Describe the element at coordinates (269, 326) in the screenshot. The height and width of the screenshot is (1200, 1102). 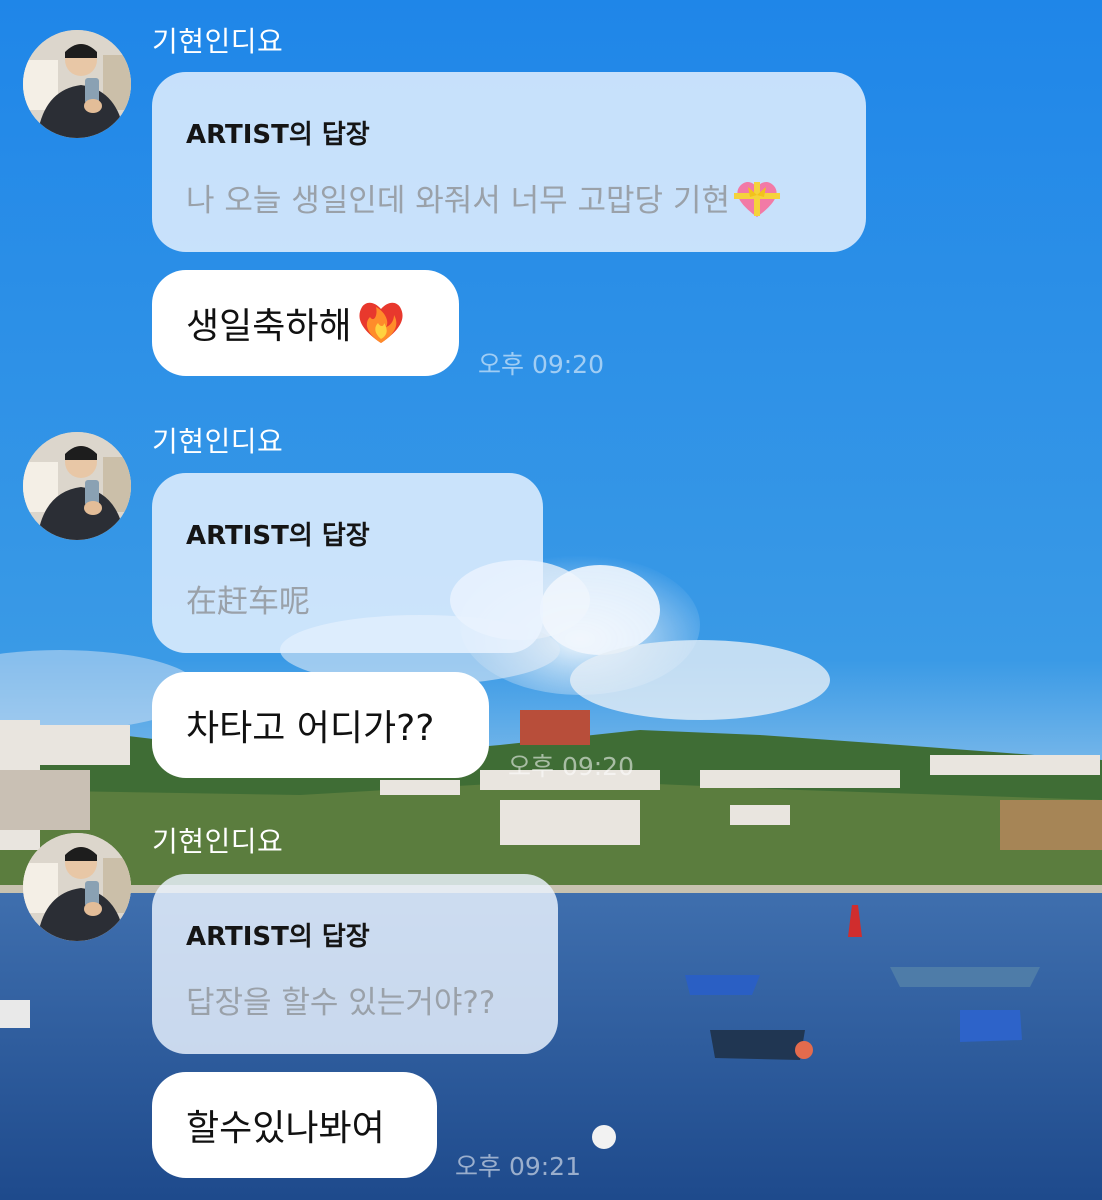
I see `message-text: 생일축하해` at that location.